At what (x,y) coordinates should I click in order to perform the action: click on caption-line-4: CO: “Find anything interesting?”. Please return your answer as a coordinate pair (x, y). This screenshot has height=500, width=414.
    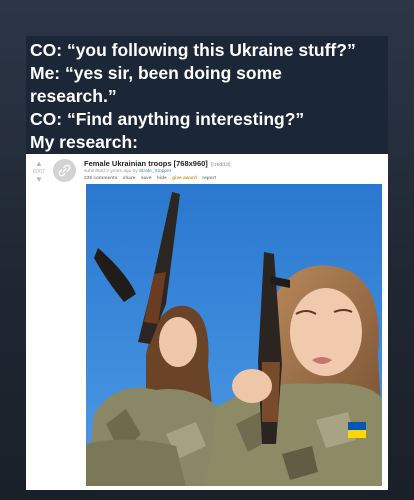
    Looking at the image, I should click on (167, 119).